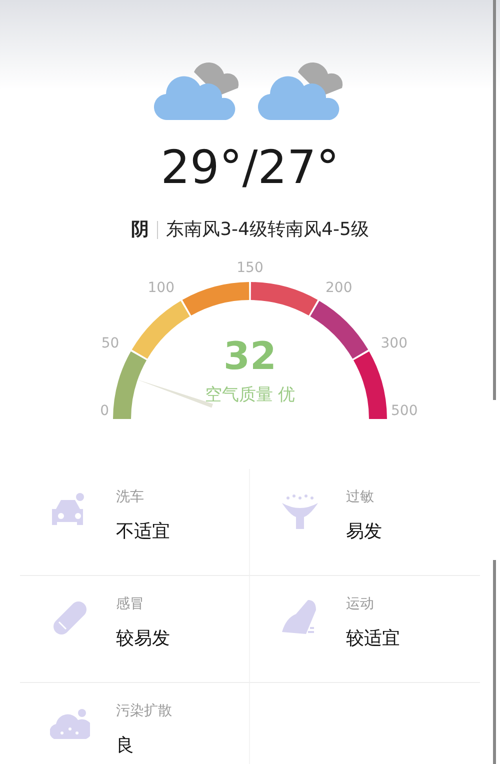 This screenshot has width=500, height=764. Describe the element at coordinates (143, 532) in the screenshot. I see `index-value: 不适宜` at that location.